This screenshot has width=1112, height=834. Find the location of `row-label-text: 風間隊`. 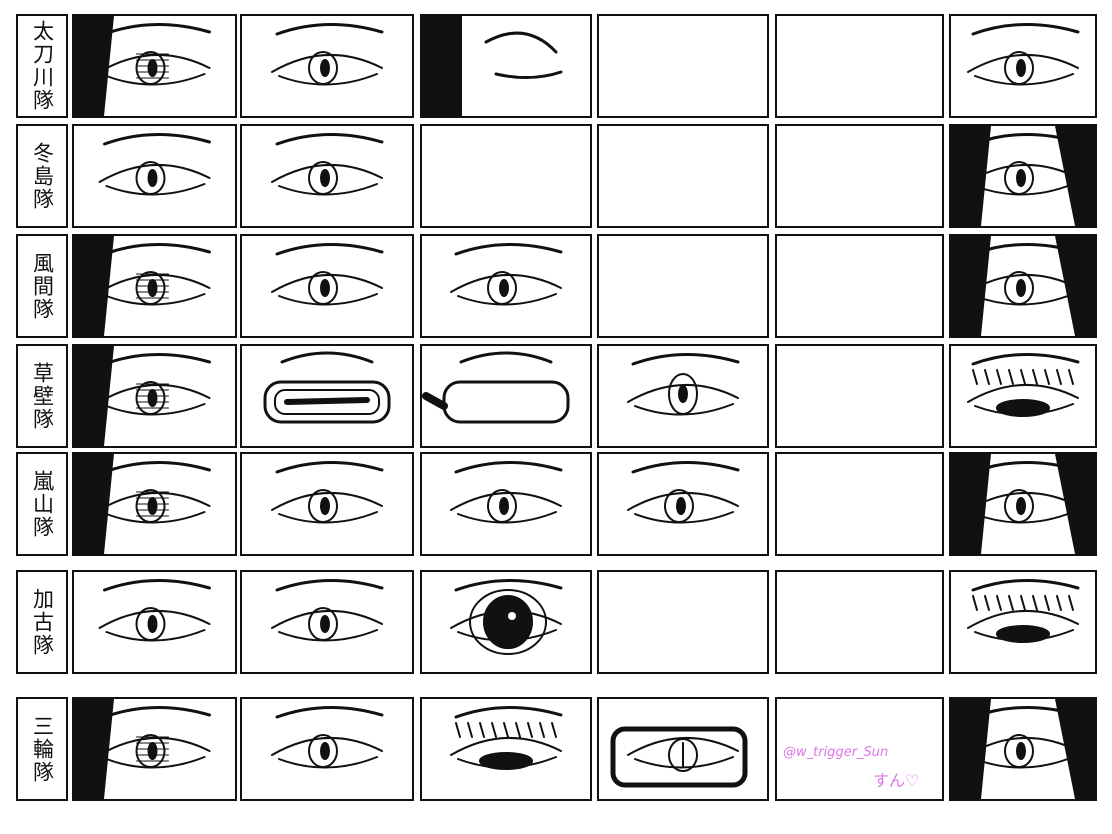

row-label-text: 風間隊 is located at coordinates (42, 286).